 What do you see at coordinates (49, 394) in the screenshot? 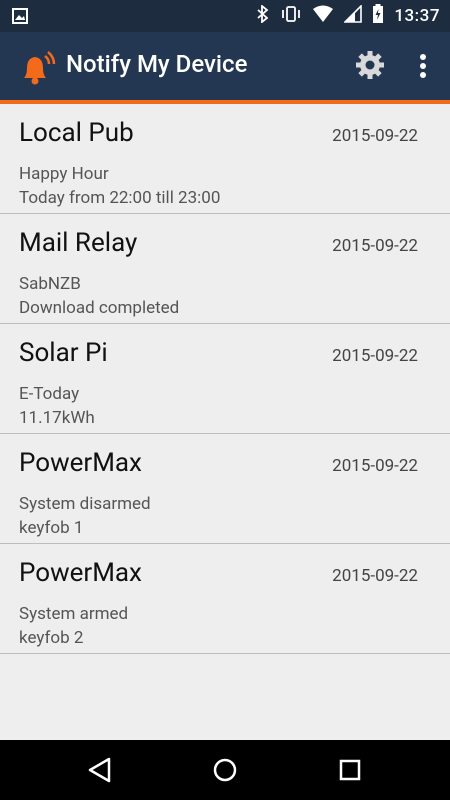
I see `item-subtitle: E-Today` at bounding box center [49, 394].